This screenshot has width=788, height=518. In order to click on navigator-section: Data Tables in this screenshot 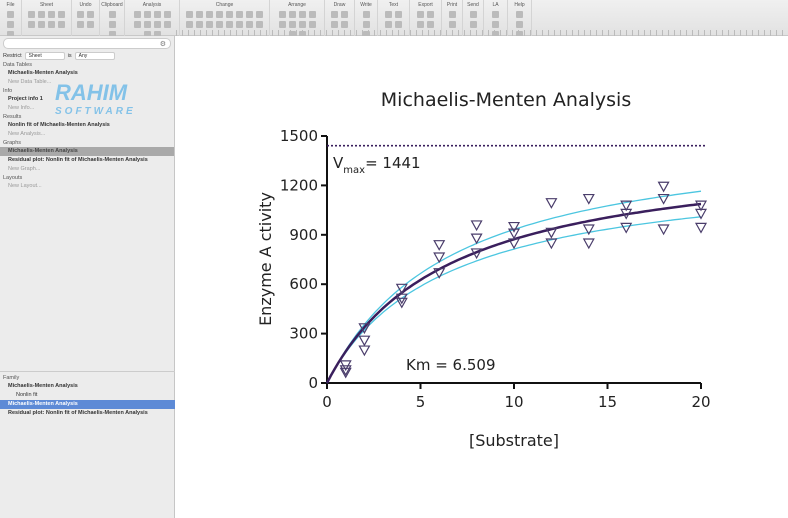, I will do `click(87, 65)`.